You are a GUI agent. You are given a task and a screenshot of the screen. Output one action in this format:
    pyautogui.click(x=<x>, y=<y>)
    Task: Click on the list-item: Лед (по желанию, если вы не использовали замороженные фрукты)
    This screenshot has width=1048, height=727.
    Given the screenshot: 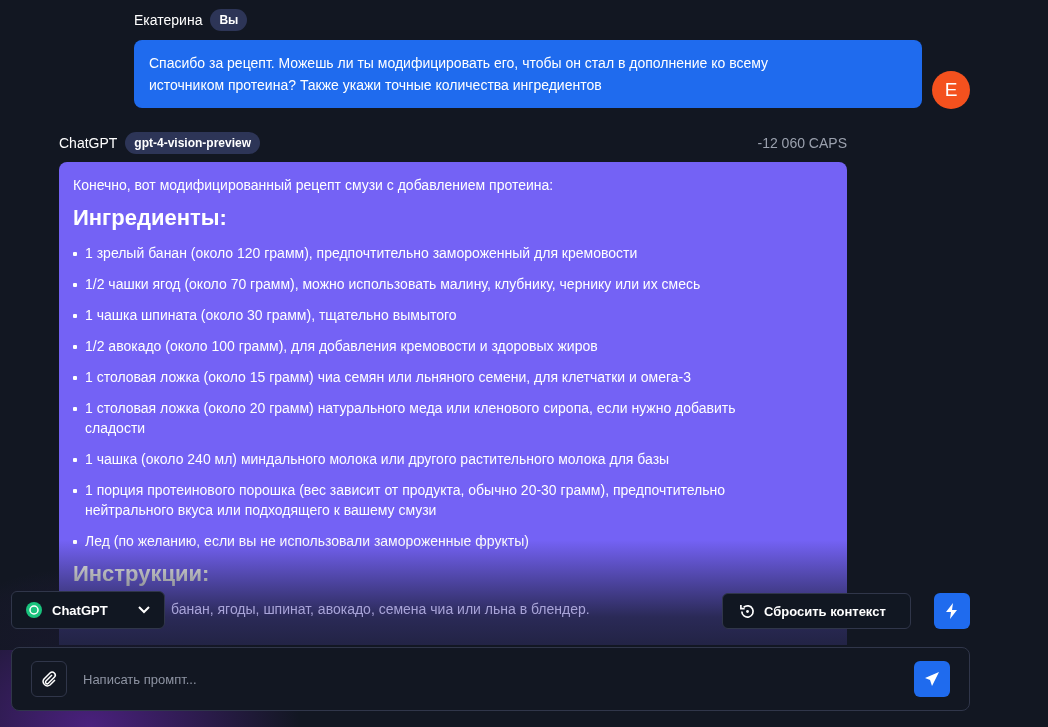 What is the action you would take?
    pyautogui.click(x=307, y=541)
    